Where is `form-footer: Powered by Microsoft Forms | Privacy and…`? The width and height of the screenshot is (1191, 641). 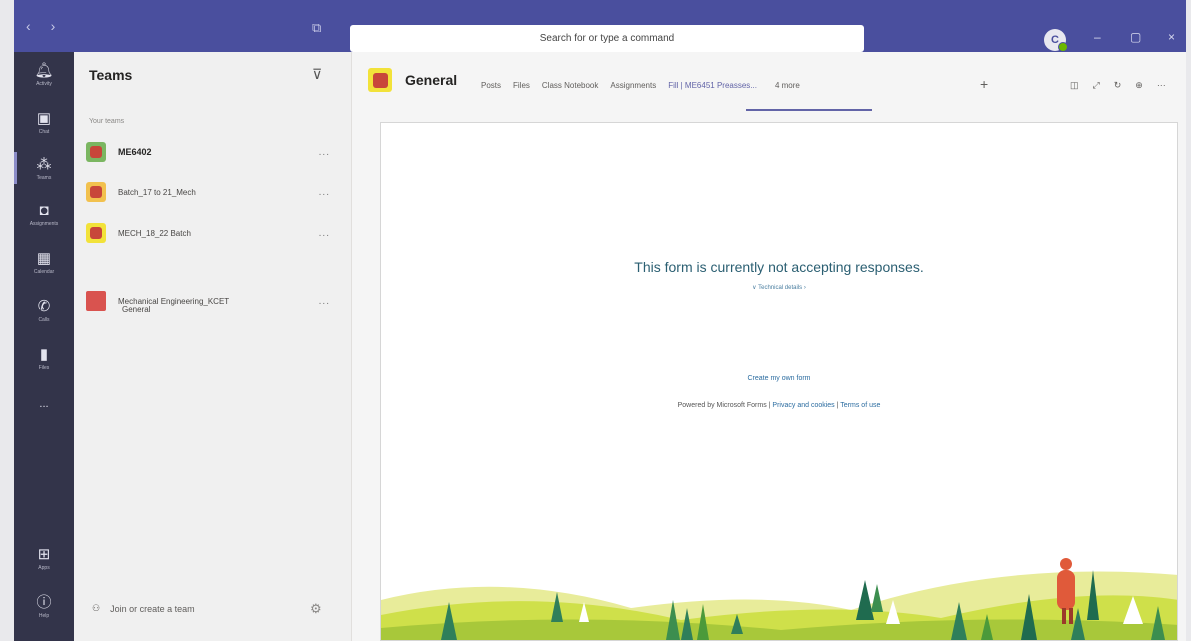
form-footer: Powered by Microsoft Forms | Privacy and… is located at coordinates (779, 405).